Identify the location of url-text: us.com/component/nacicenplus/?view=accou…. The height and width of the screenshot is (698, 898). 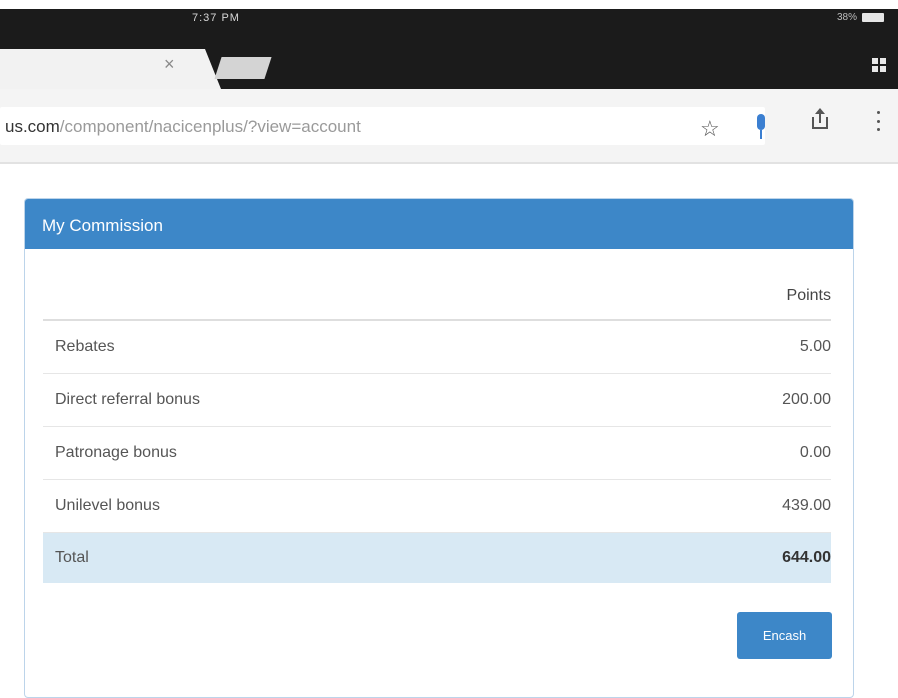
(183, 127).